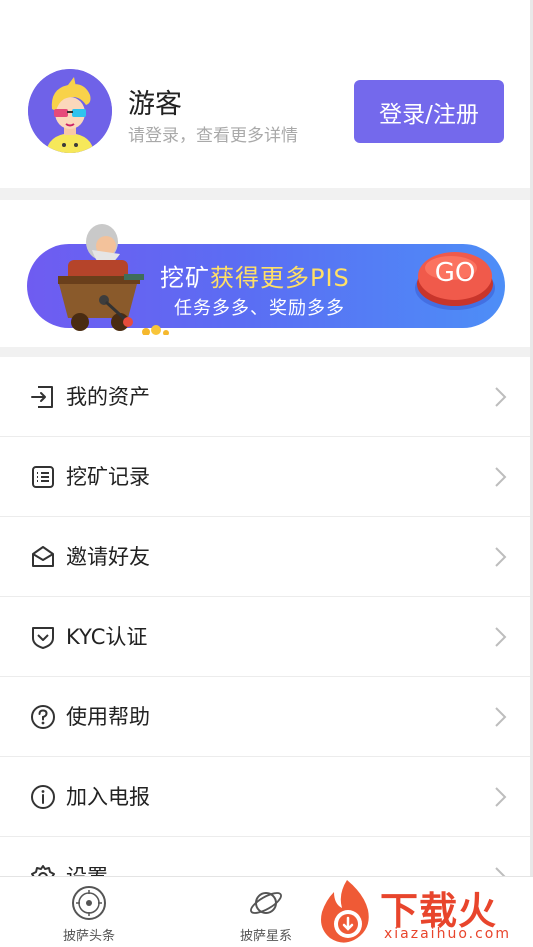 This screenshot has height=947, width=533. What do you see at coordinates (108, 557) in the screenshot?
I see `menu-item-label: 邀请好友` at bounding box center [108, 557].